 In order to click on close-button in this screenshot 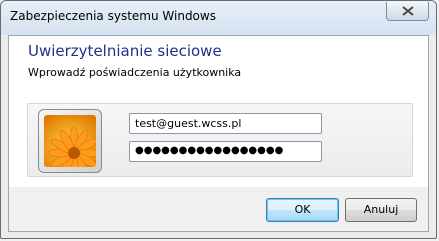, I will do `click(407, 11)`.